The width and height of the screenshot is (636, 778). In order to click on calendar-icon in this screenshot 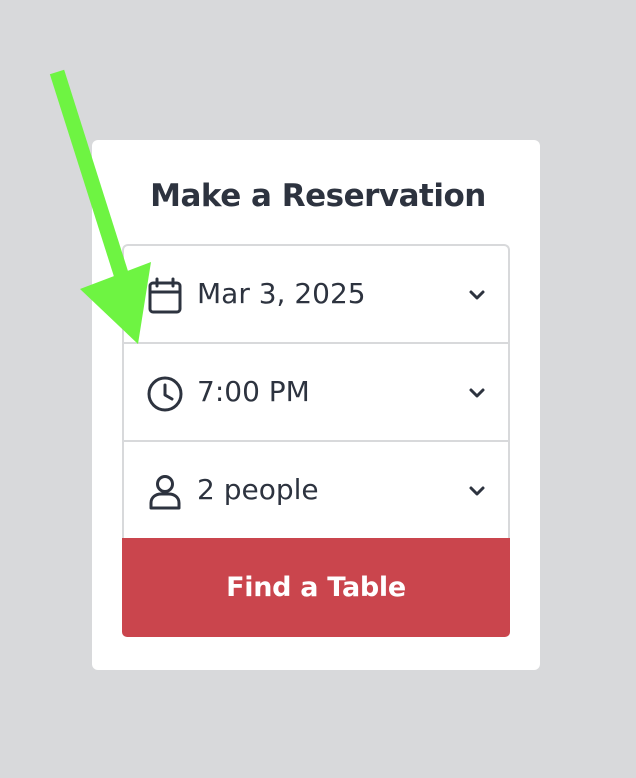, I will do `click(165, 296)`.